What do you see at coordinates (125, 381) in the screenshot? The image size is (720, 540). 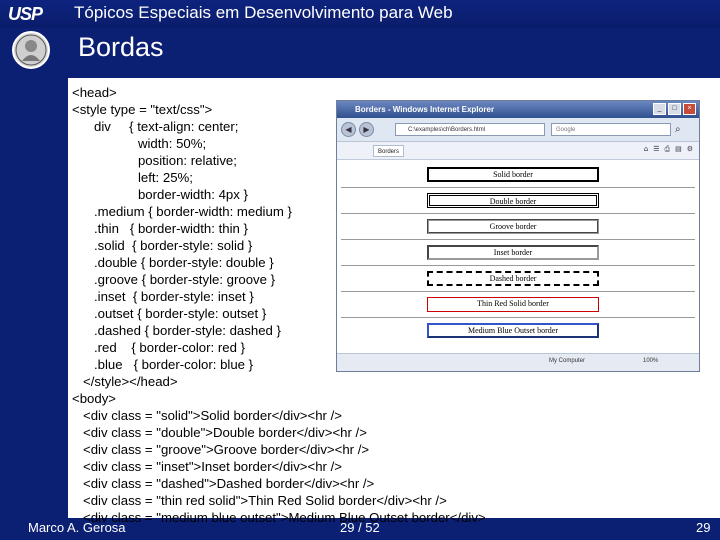 I see `code-line: </style></head>` at bounding box center [125, 381].